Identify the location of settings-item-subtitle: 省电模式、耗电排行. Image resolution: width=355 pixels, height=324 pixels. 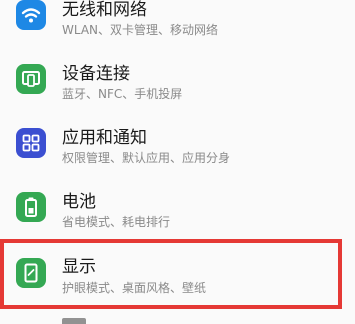
(116, 222).